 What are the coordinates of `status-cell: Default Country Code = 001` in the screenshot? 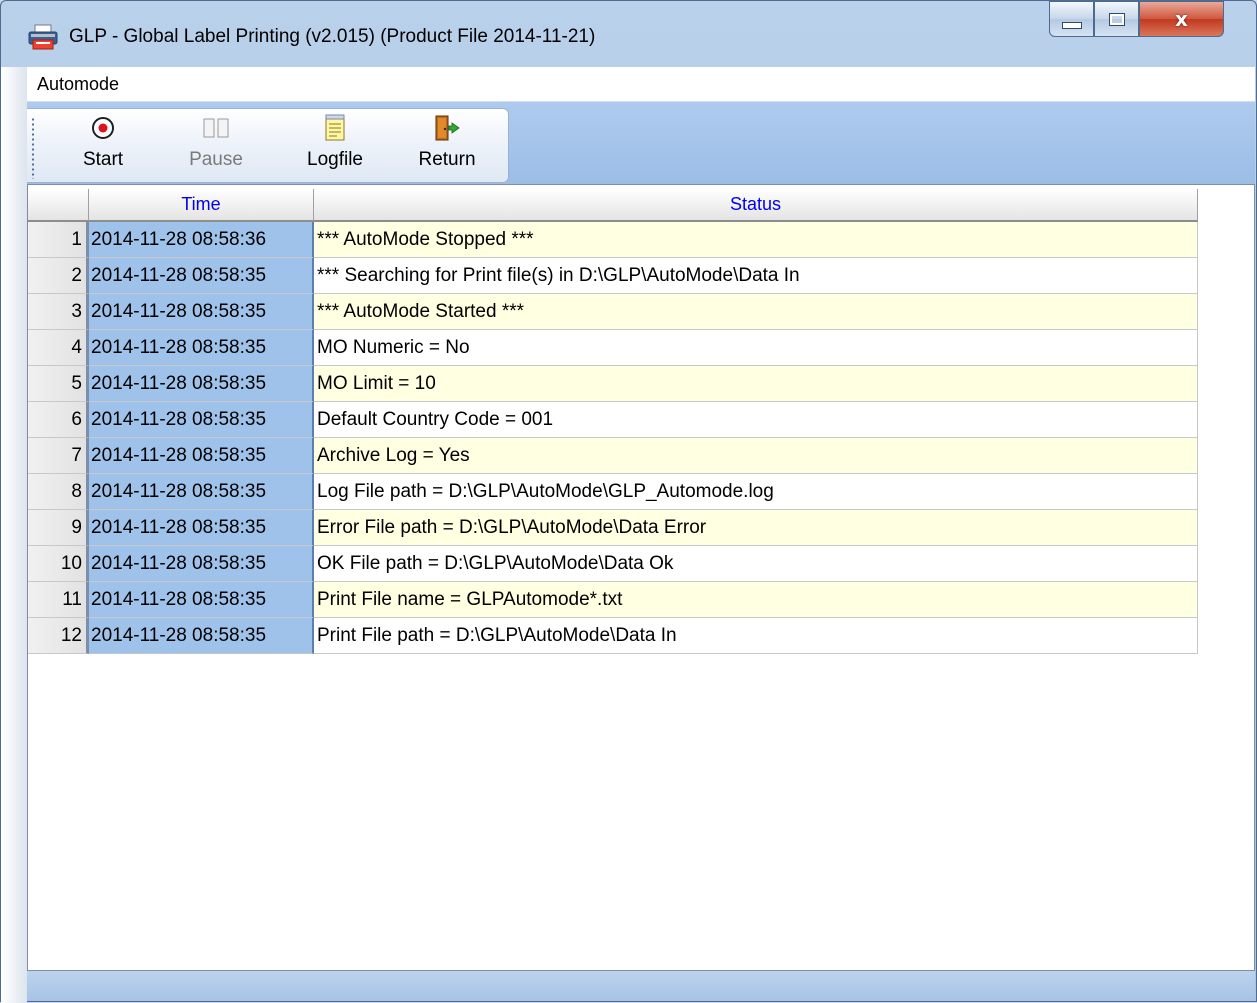 It's located at (756, 420).